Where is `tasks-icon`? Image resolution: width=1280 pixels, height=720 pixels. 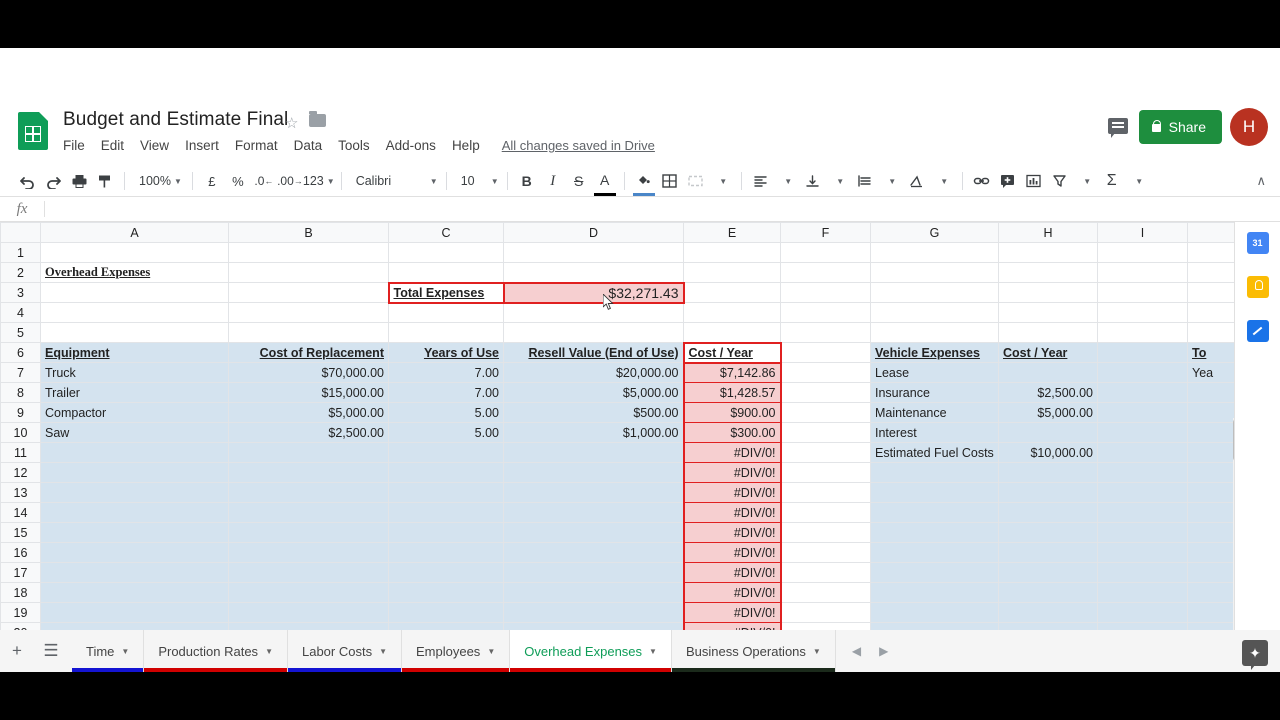 tasks-icon is located at coordinates (1257, 331).